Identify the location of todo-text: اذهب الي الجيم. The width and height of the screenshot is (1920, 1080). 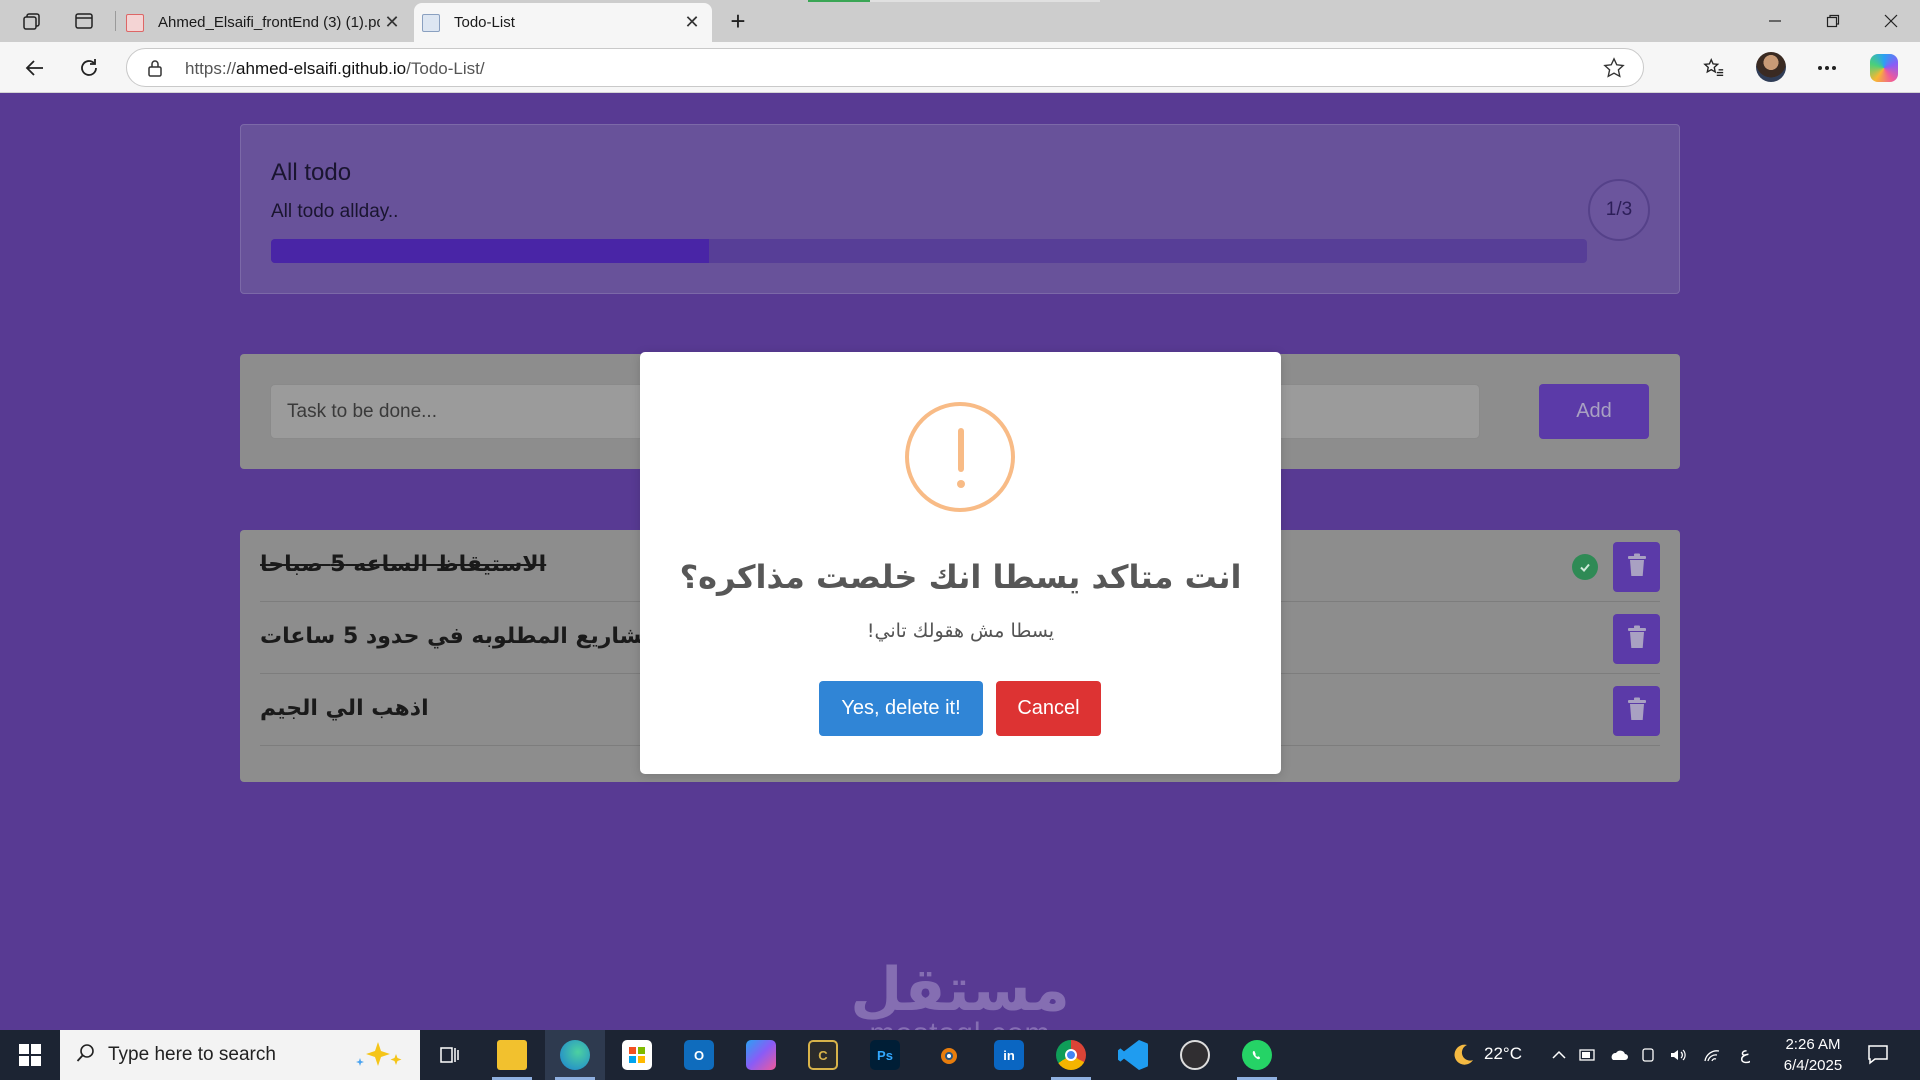
(344, 708).